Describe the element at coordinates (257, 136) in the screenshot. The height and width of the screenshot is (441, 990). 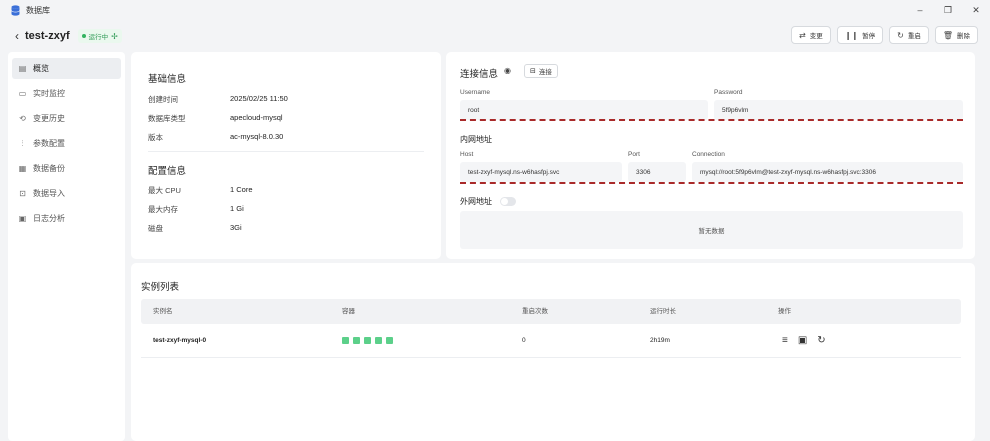
I see `version-value: ac-mysql-8.0.30` at that location.